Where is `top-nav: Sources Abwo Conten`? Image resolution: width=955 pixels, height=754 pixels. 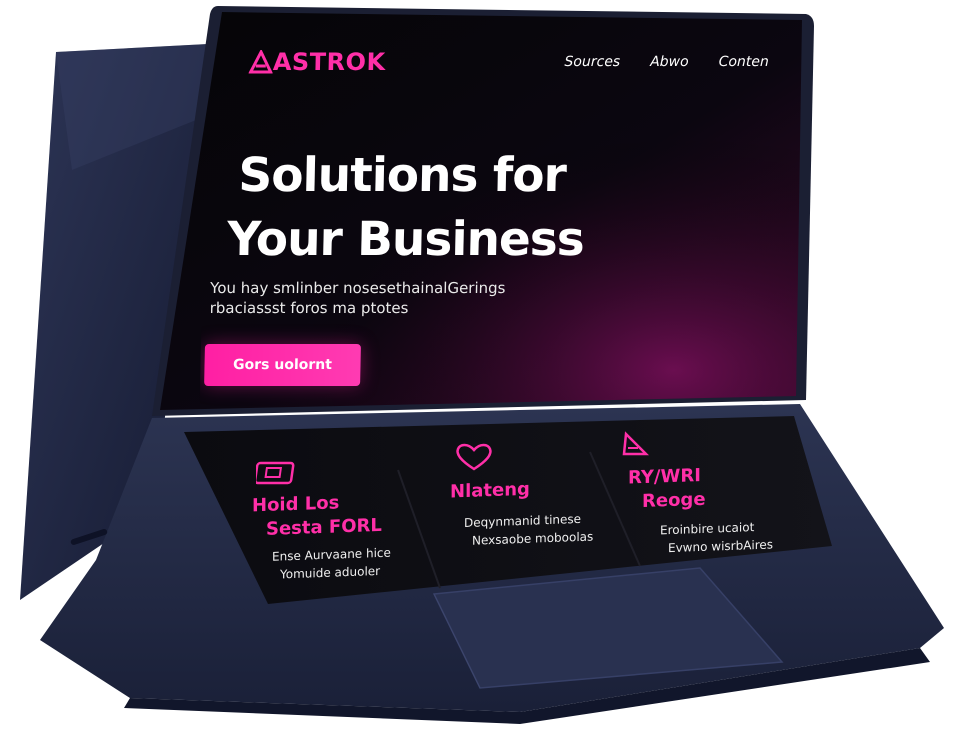
top-nav: Sources Abwo Conten is located at coordinates (666, 62).